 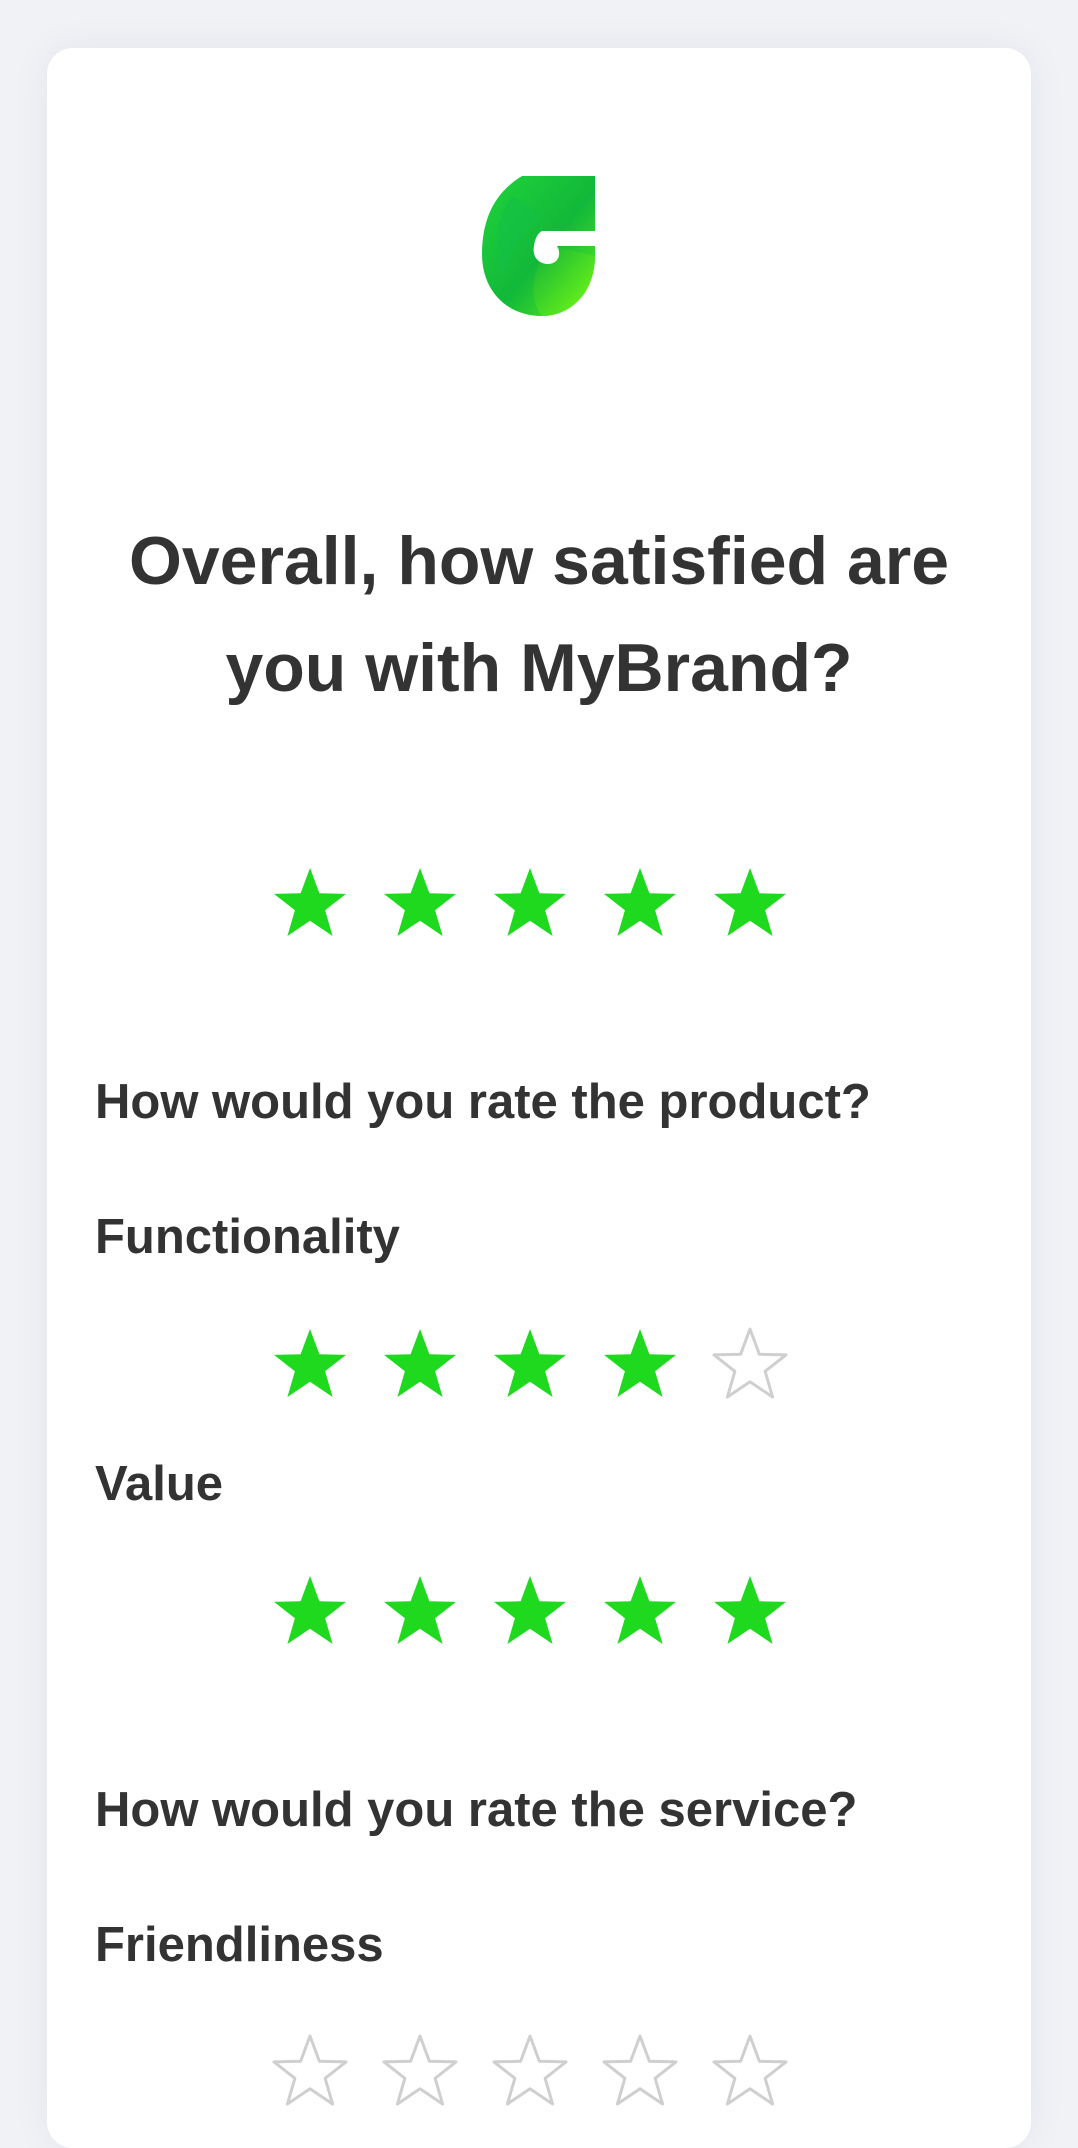 I want to click on service-section-heading: How would you rate the service?, so click(x=476, y=1810).